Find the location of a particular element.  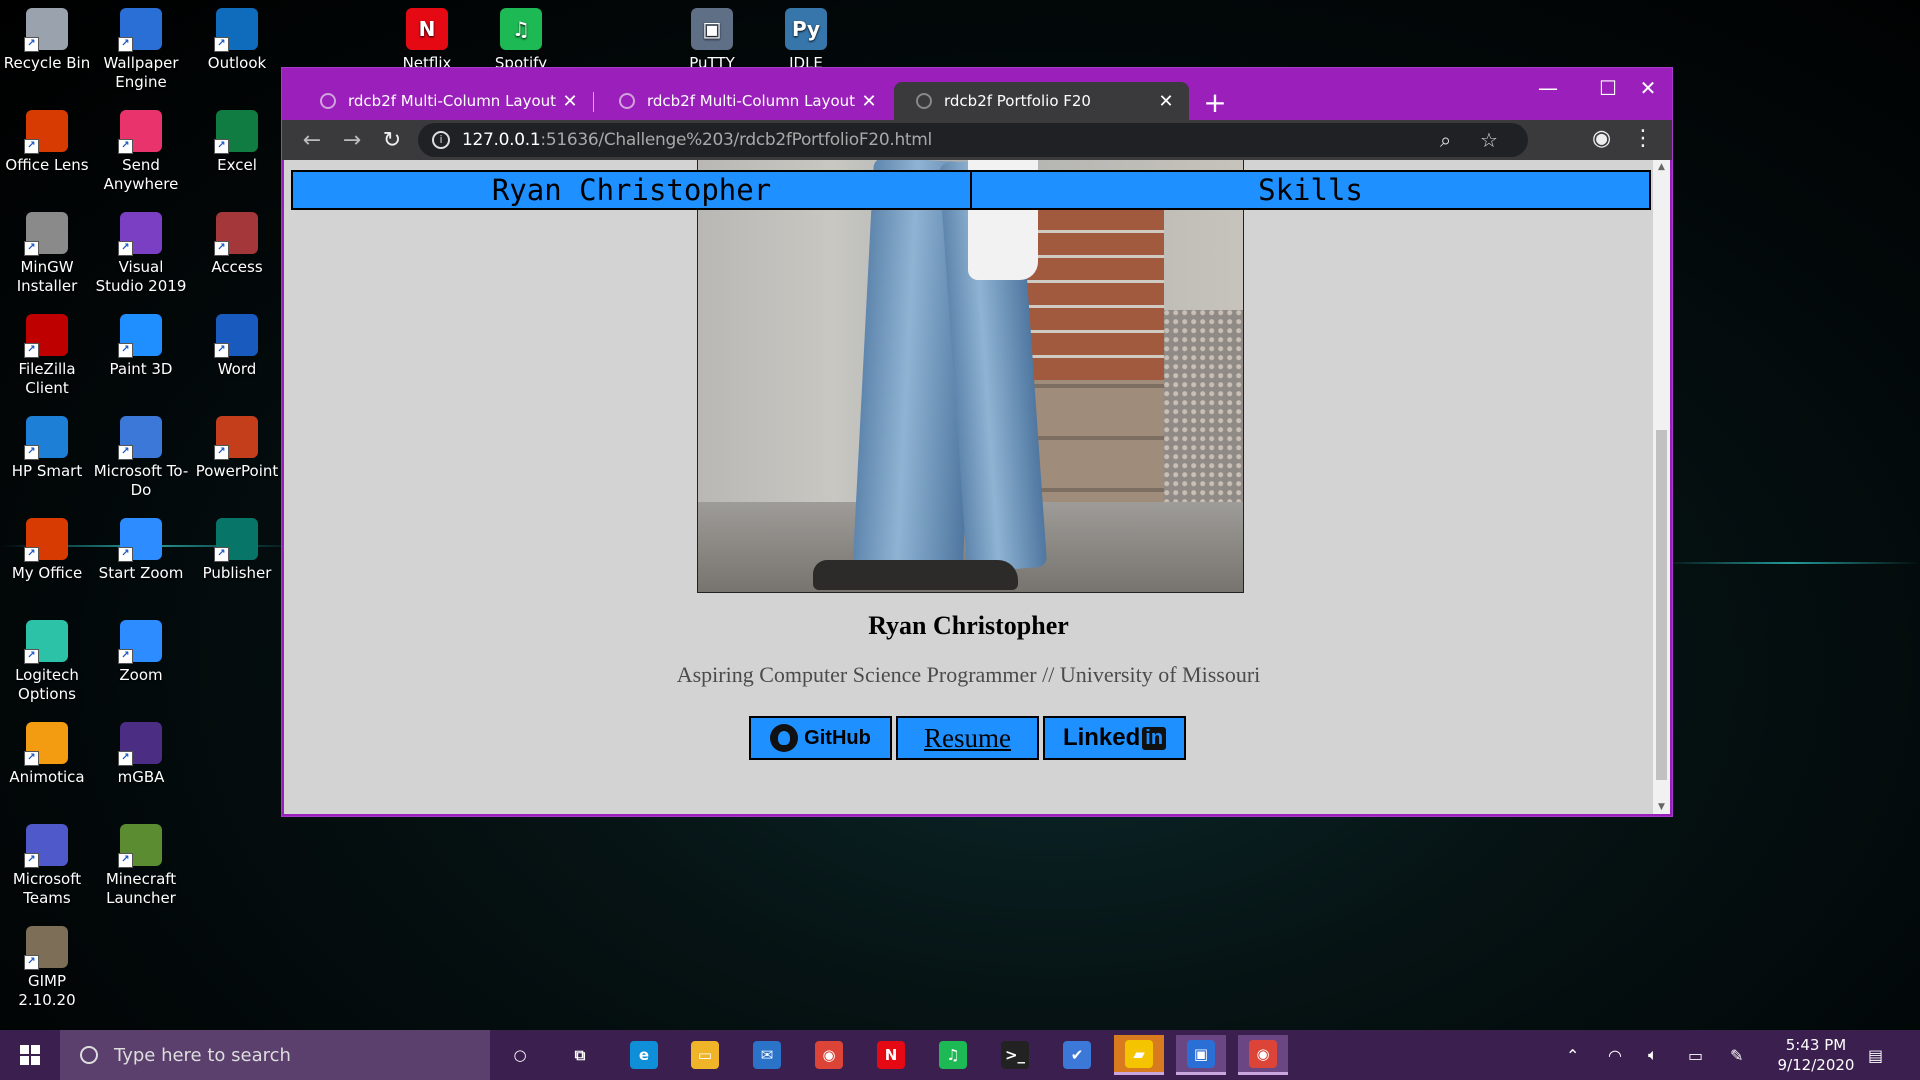

site-nav: Ryan Christopher Skills is located at coordinates (971, 190).